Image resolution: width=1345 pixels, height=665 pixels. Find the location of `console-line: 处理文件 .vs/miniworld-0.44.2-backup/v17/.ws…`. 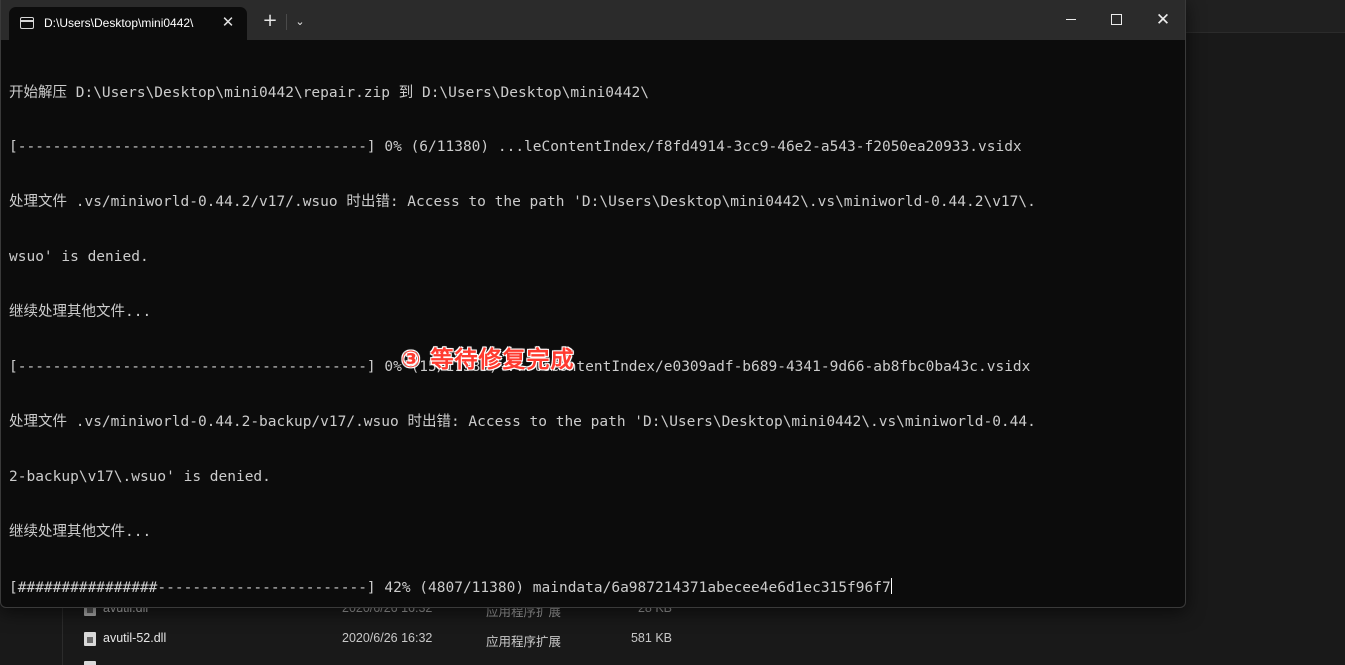

console-line: 处理文件 .vs/miniworld-0.44.2-backup/v17/.ws… is located at coordinates (522, 421).